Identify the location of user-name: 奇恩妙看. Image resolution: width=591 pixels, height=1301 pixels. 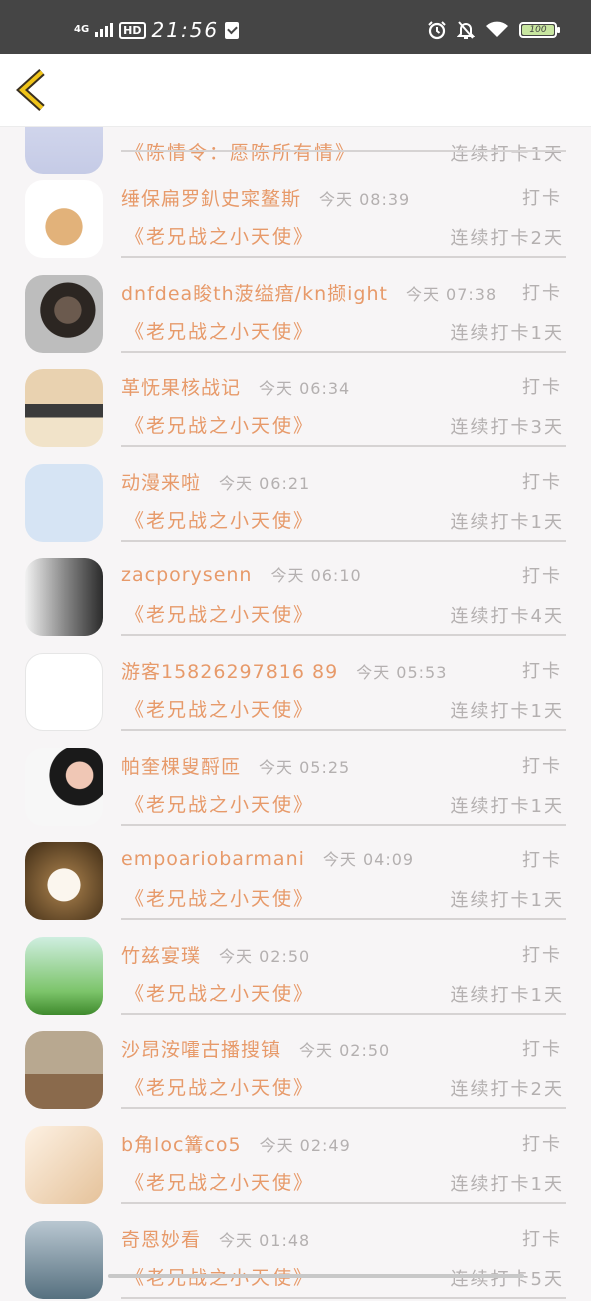
(161, 1240).